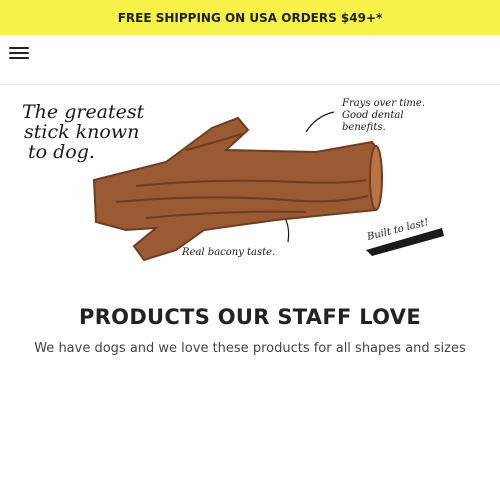  What do you see at coordinates (383, 103) in the screenshot?
I see `note-frays-line1: Frays over time.` at bounding box center [383, 103].